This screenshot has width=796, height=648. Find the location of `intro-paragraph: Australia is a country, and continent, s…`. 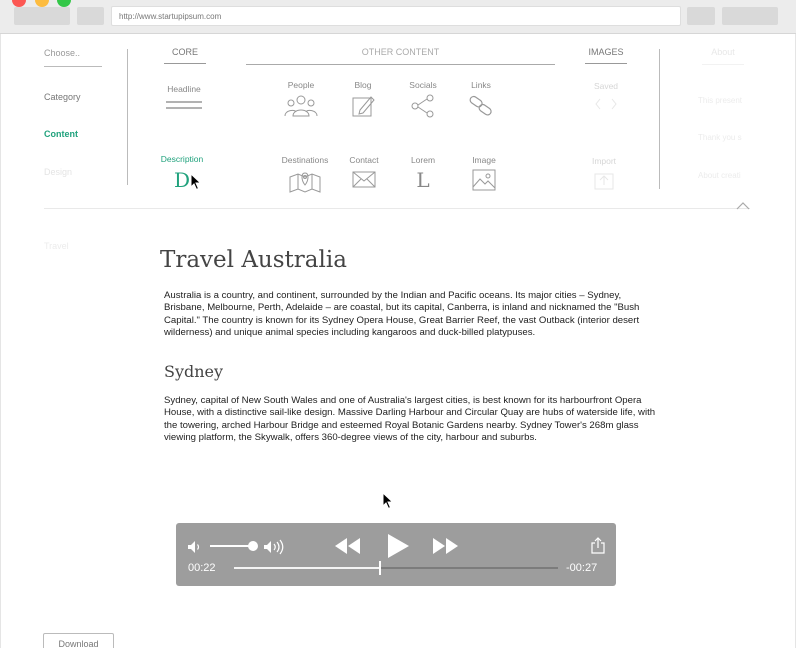

intro-paragraph: Australia is a country, and continent, s… is located at coordinates (402, 314).